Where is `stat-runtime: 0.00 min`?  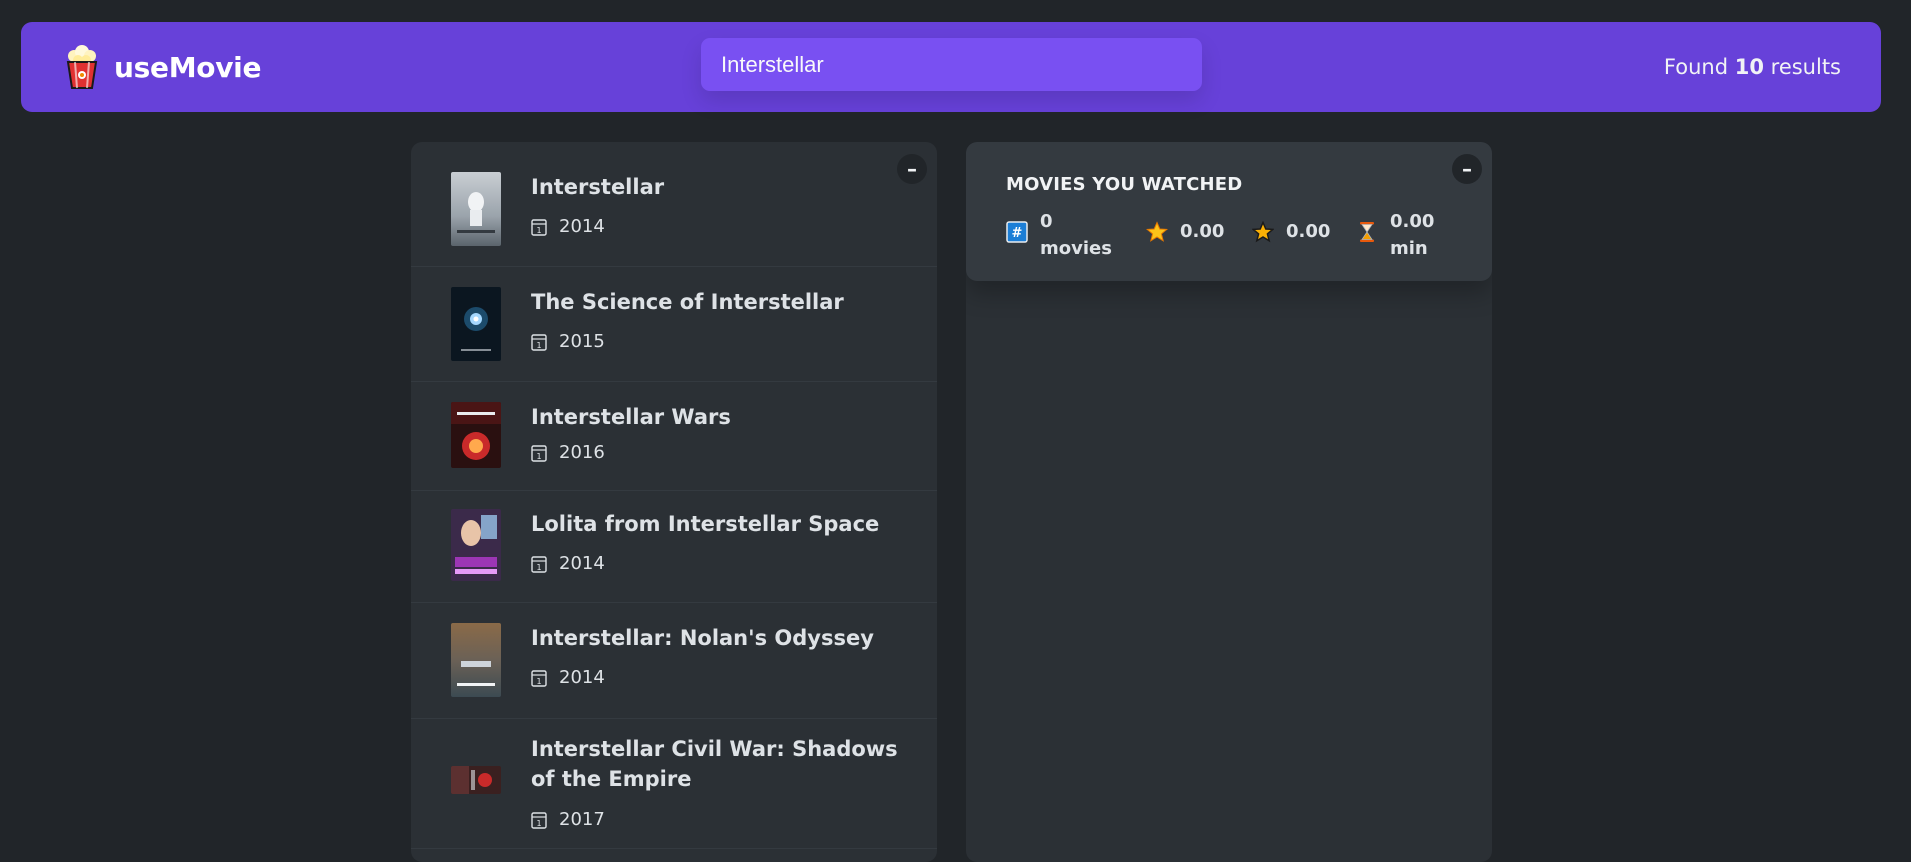
stat-runtime: 0.00 min is located at coordinates (1401, 235).